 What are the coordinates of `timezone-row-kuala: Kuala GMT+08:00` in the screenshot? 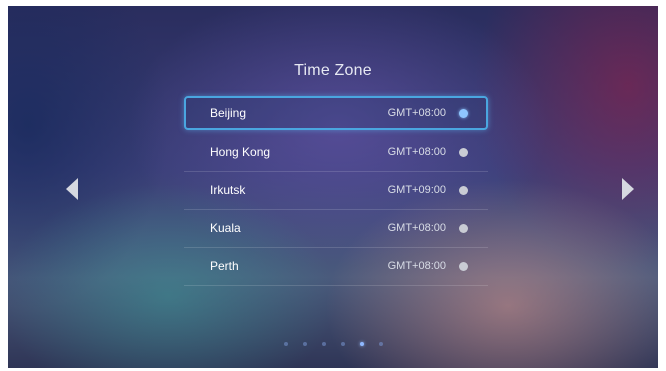 It's located at (336, 229).